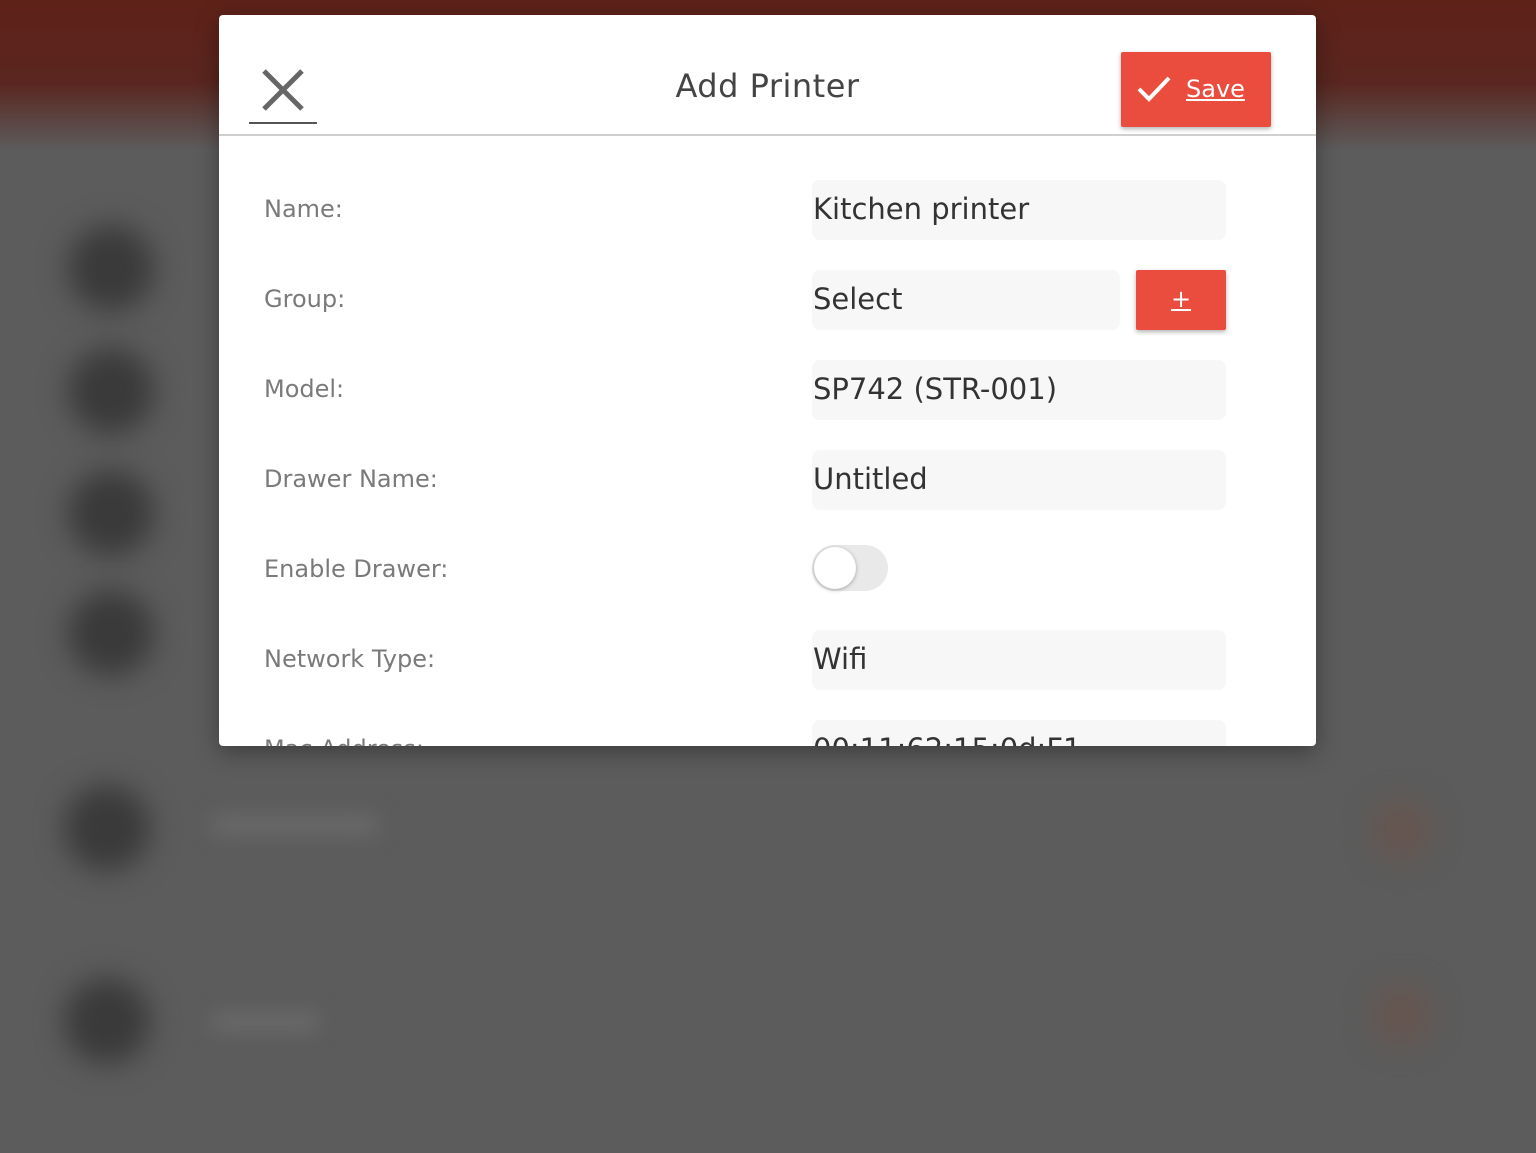 This screenshot has width=1536, height=1153. Describe the element at coordinates (767, 660) in the screenshot. I see `form-row-network-type: Network Type: Wifi` at that location.